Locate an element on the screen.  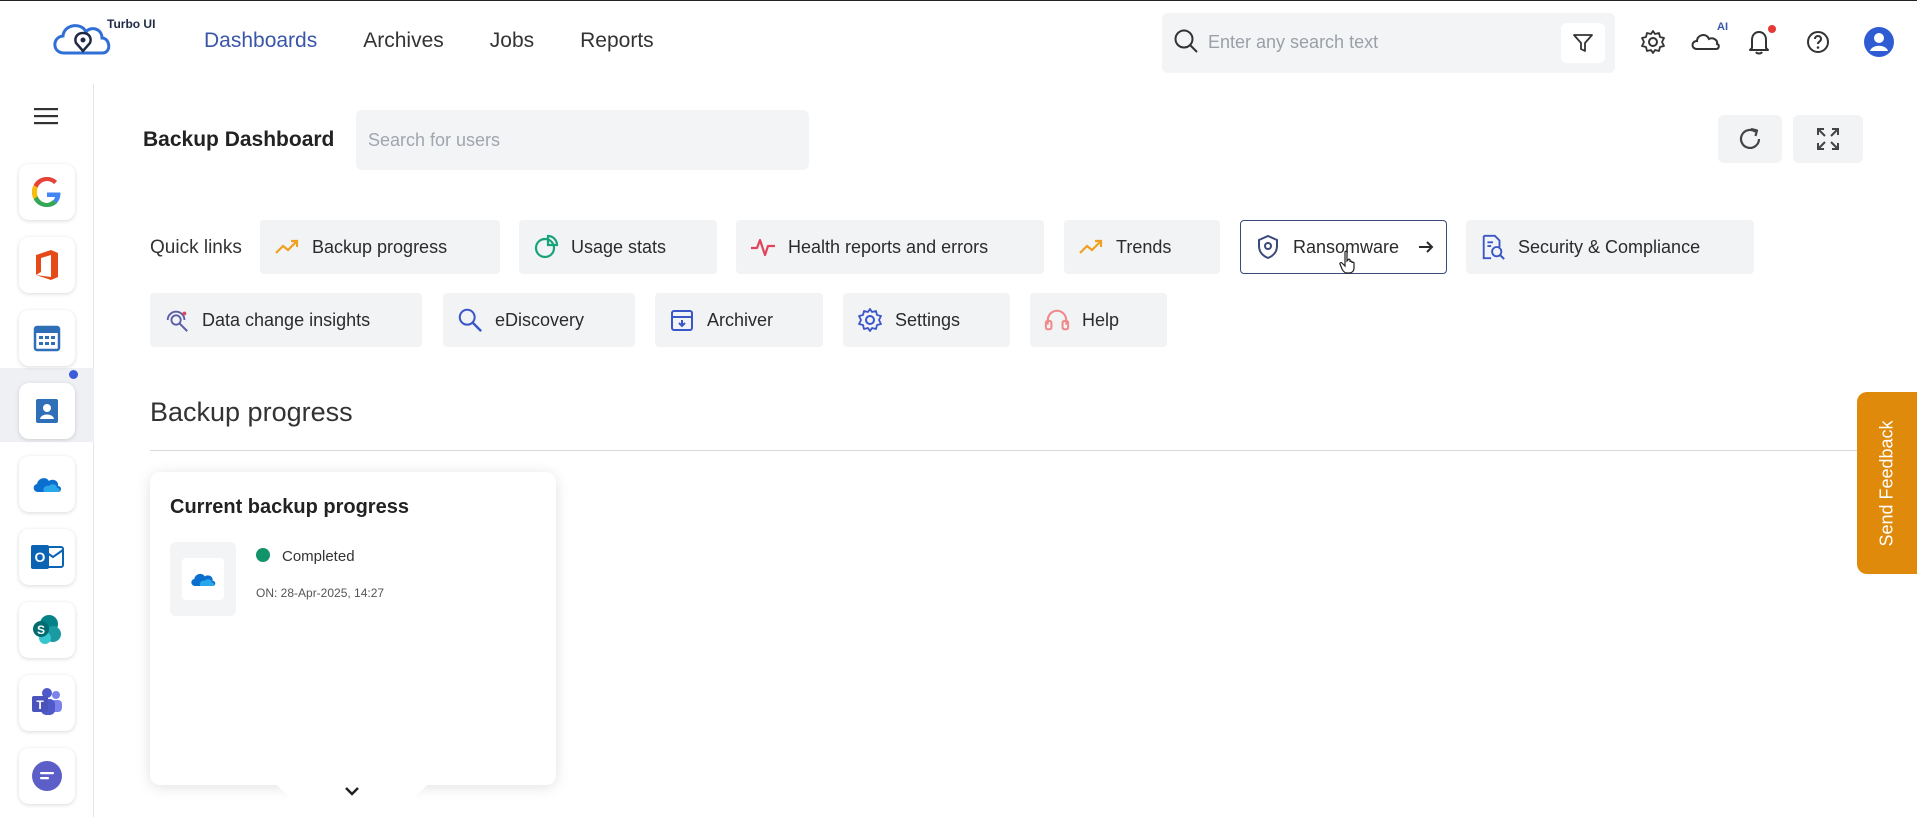
sidebar-app-office is located at coordinates (47, 265).